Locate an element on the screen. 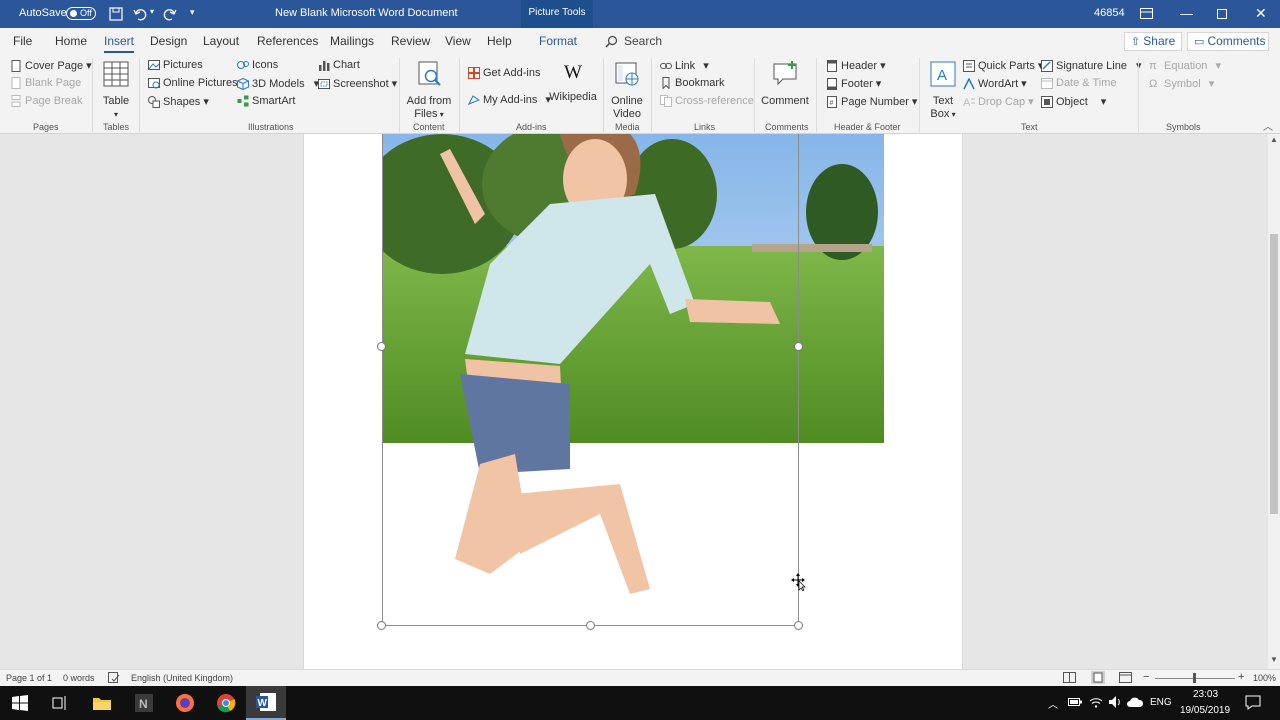 Image resolution: width=1280 pixels, height=720 pixels. vertical-scrollbar: ▲ ▼ is located at coordinates (1274, 401).